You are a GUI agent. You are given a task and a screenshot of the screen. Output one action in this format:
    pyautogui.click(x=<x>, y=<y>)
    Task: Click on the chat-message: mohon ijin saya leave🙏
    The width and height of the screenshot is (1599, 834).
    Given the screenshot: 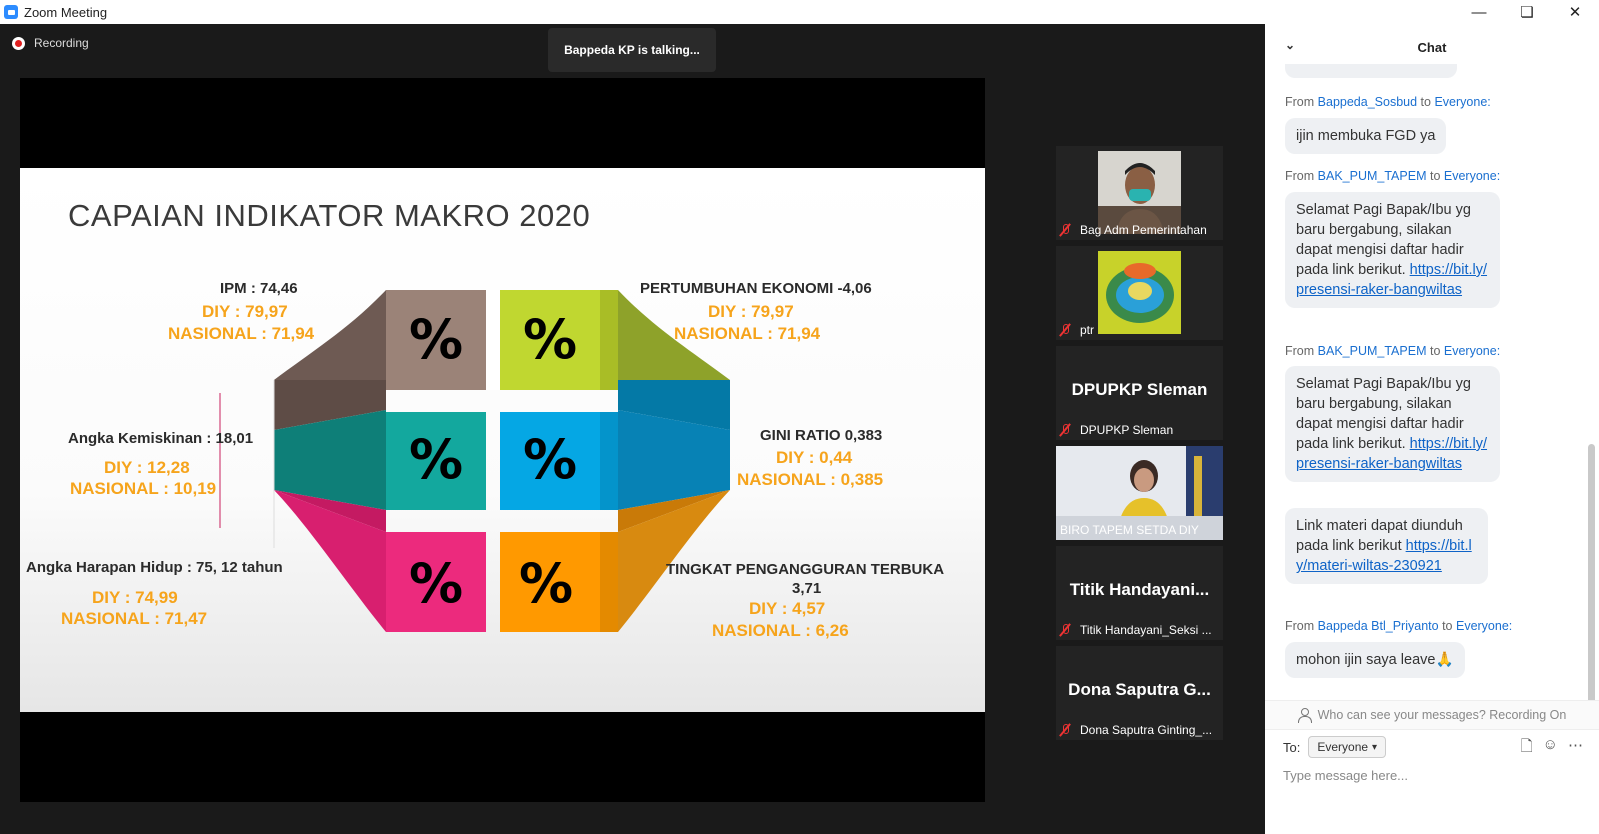 What is the action you would take?
    pyautogui.click(x=1375, y=660)
    